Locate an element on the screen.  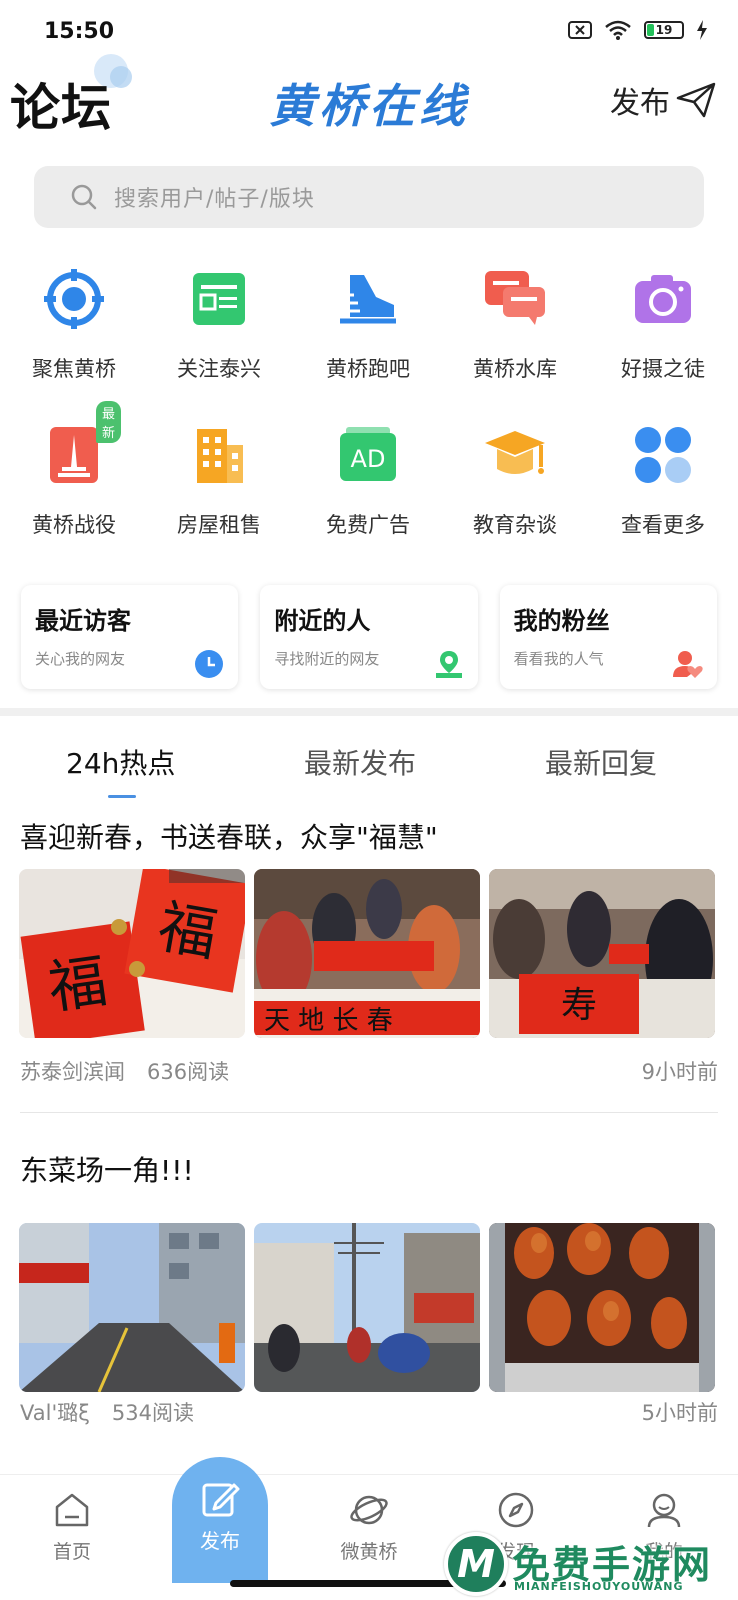
category-label: 教育杂谈 is located at coordinates (515, 525).